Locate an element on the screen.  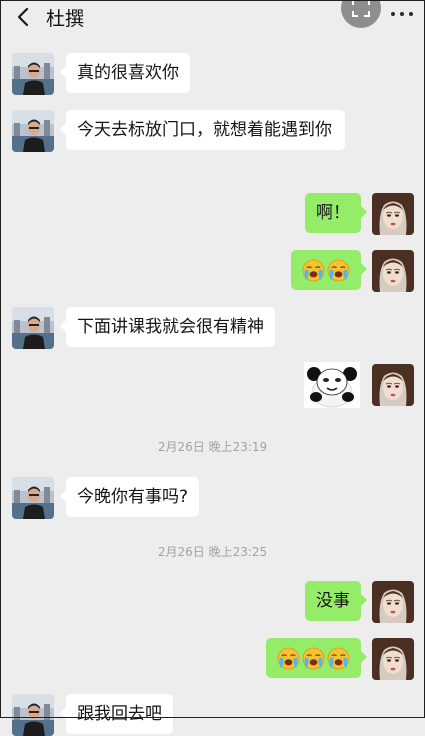
chevron-left-icon is located at coordinates (23, 17).